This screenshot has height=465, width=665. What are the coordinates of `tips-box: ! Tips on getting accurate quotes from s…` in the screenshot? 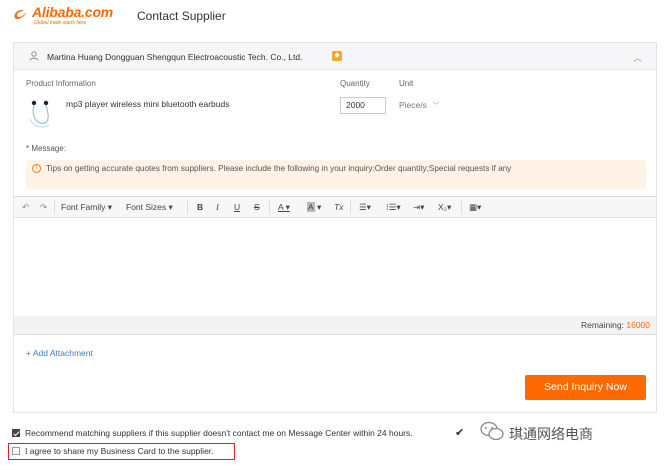 It's located at (336, 174).